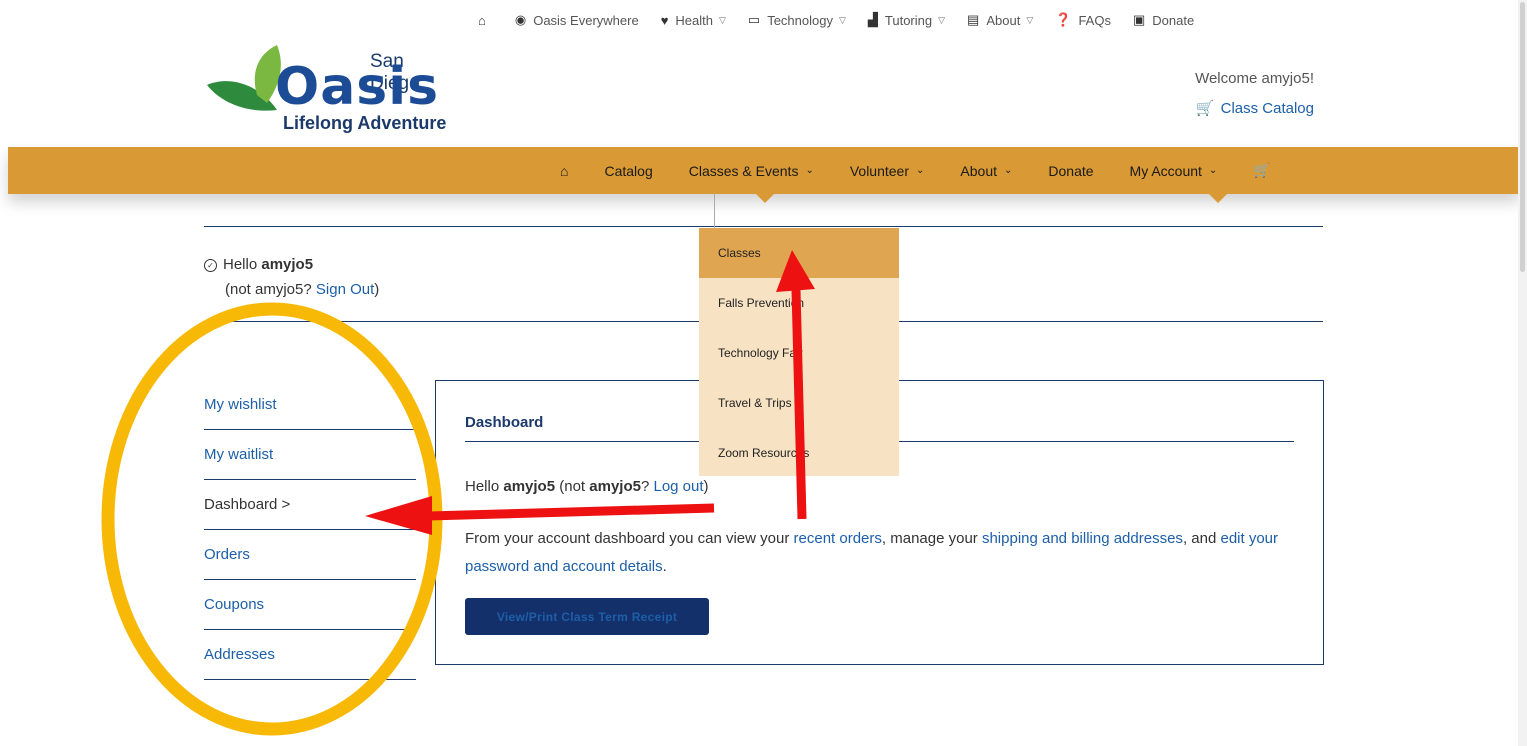 The height and width of the screenshot is (746, 1527). I want to click on class-catalog-link: 🛒 Class Catalog, so click(1254, 108).